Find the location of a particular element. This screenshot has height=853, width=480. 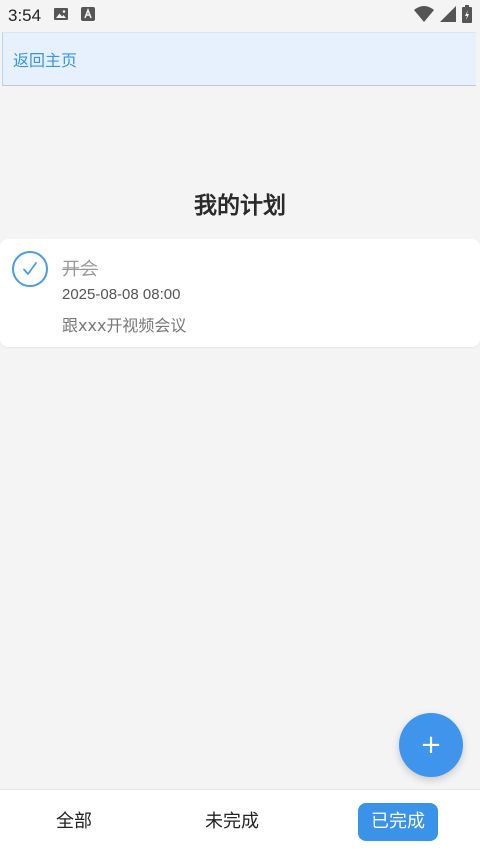

status-icons-right is located at coordinates (443, 16).